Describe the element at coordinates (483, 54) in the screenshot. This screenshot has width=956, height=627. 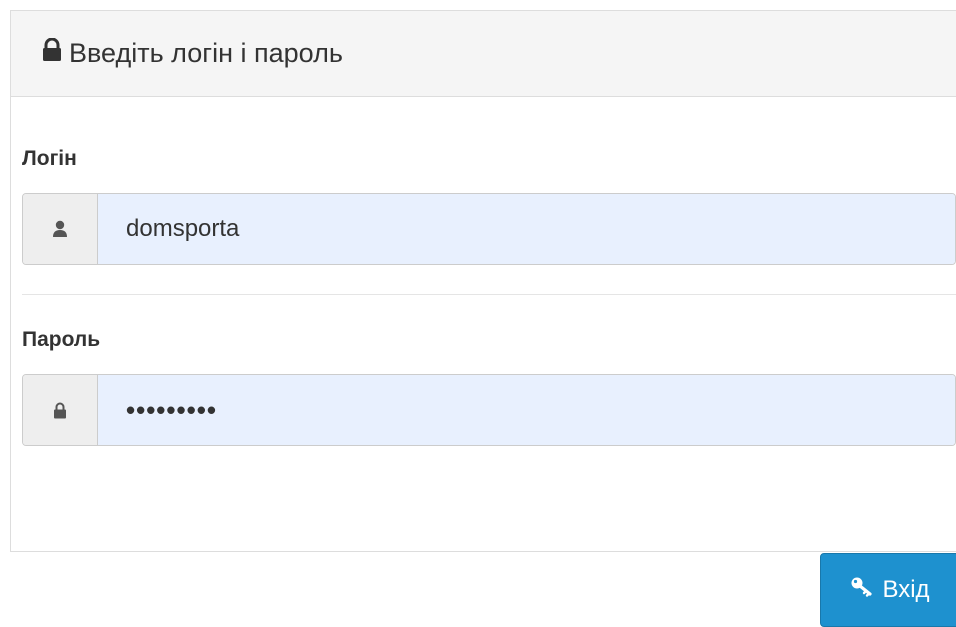
I see `panel-heading: Введіть логін і пароль` at that location.